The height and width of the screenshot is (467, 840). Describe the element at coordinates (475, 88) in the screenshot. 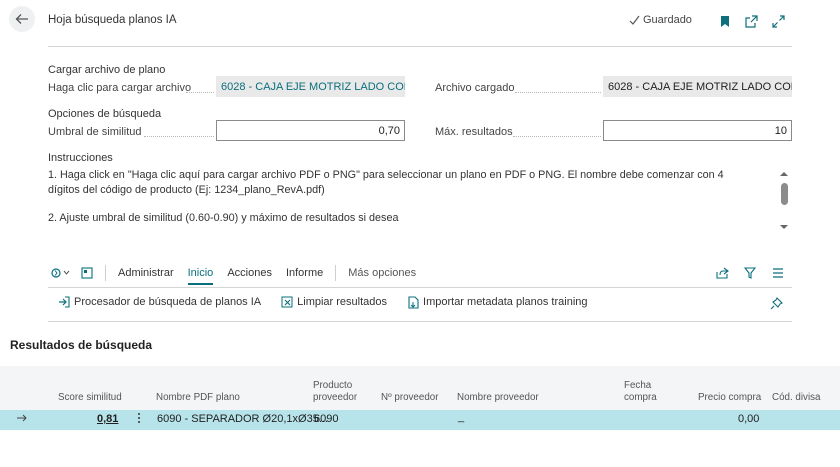

I see `loaded-file-label: Archivo cargado` at that location.